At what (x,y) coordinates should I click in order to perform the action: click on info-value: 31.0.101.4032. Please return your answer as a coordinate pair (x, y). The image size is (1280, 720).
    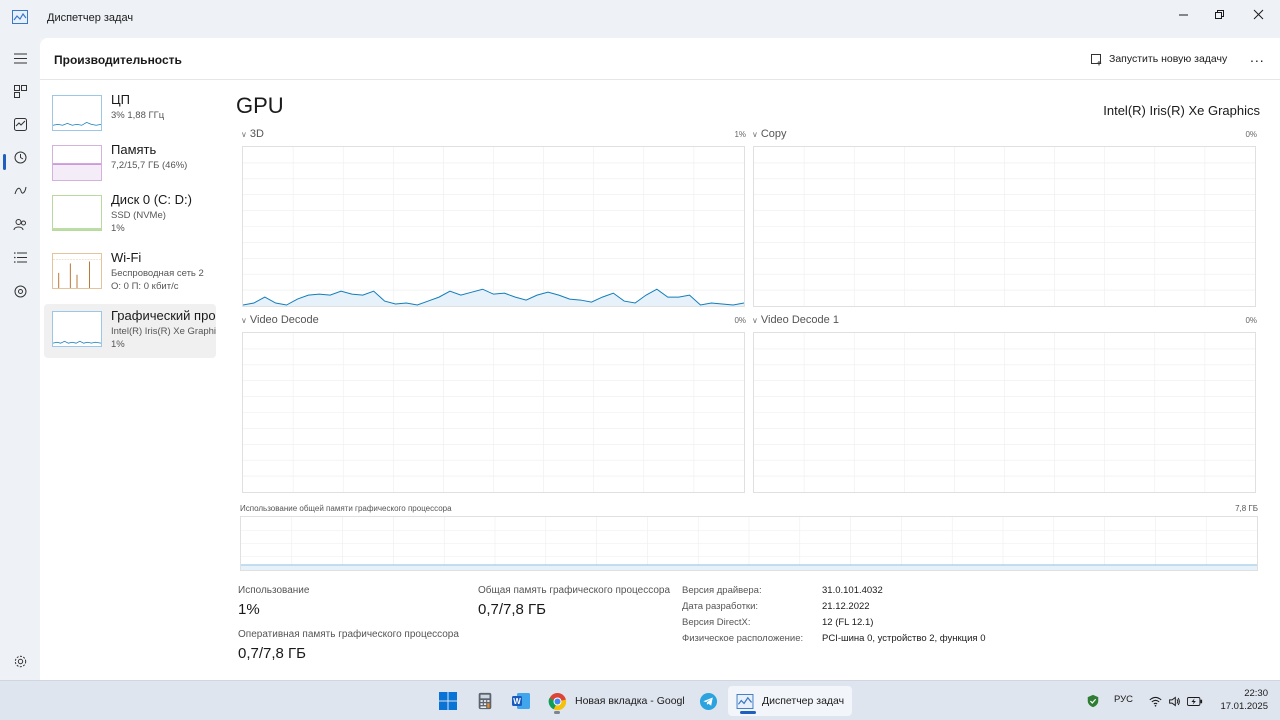
    Looking at the image, I should click on (852, 590).